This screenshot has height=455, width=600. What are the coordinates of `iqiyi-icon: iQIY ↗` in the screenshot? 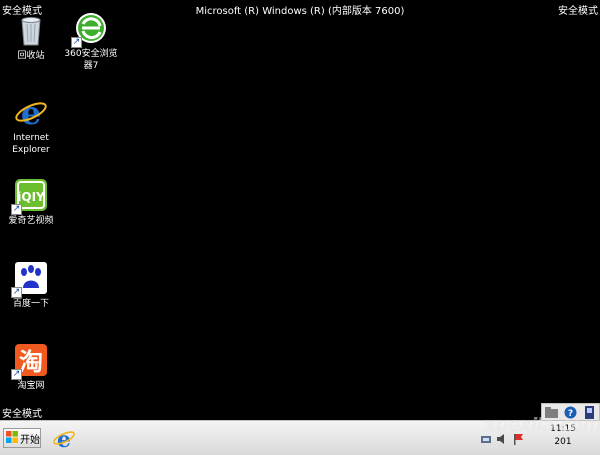 It's located at (30, 196).